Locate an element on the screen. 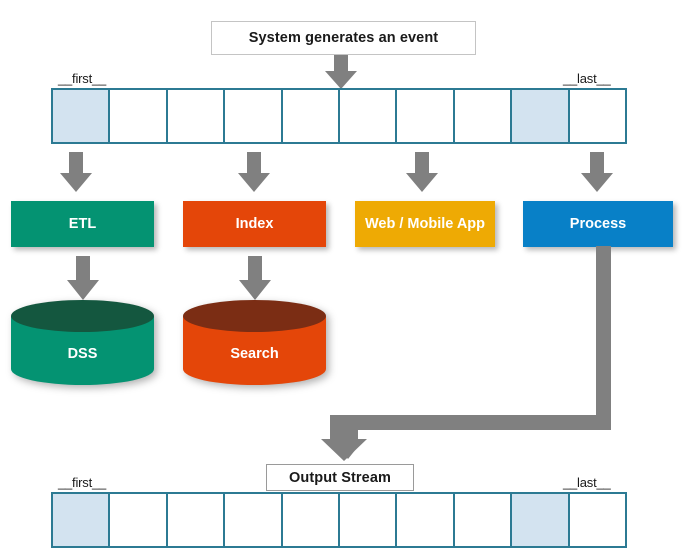 Image resolution: width=690 pixels, height=560 pixels. consumer-label-index: Index is located at coordinates (254, 224).